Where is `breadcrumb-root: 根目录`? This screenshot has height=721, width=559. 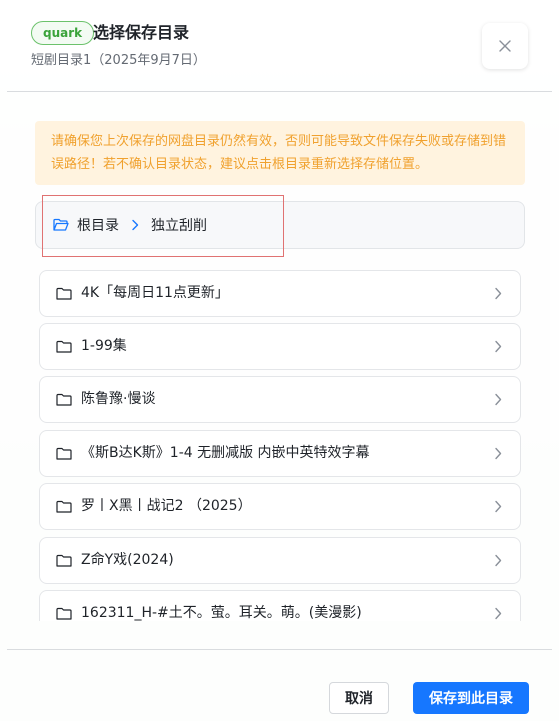 breadcrumb-root: 根目录 is located at coordinates (98, 225).